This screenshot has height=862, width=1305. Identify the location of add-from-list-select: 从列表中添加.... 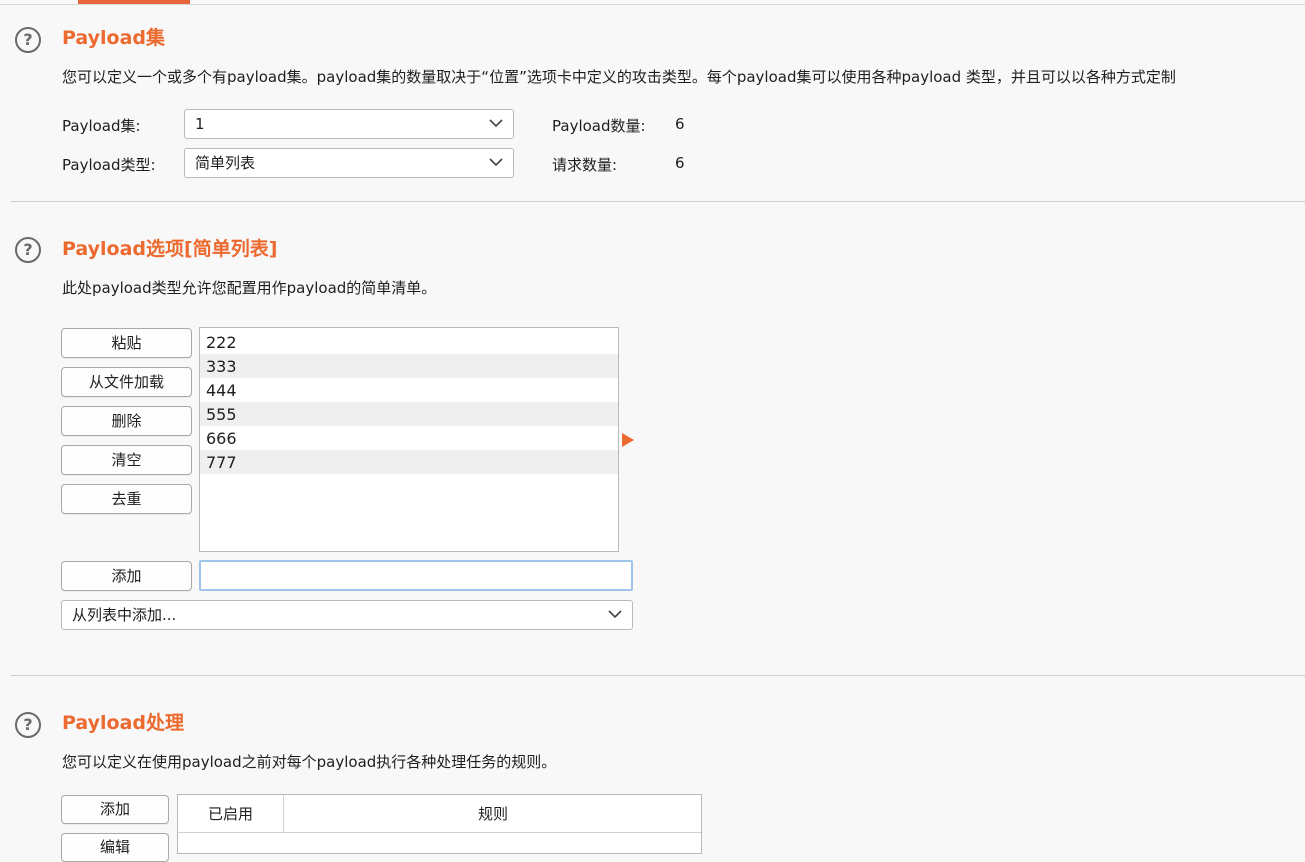
(347, 615).